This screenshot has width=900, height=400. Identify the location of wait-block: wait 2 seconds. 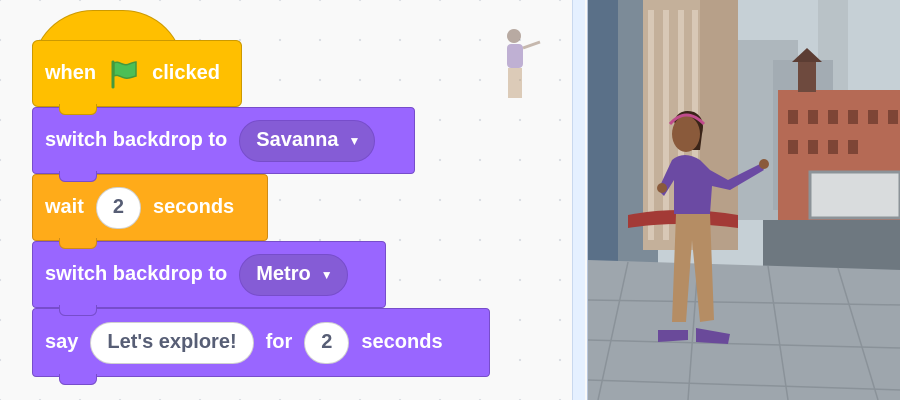
(150, 211).